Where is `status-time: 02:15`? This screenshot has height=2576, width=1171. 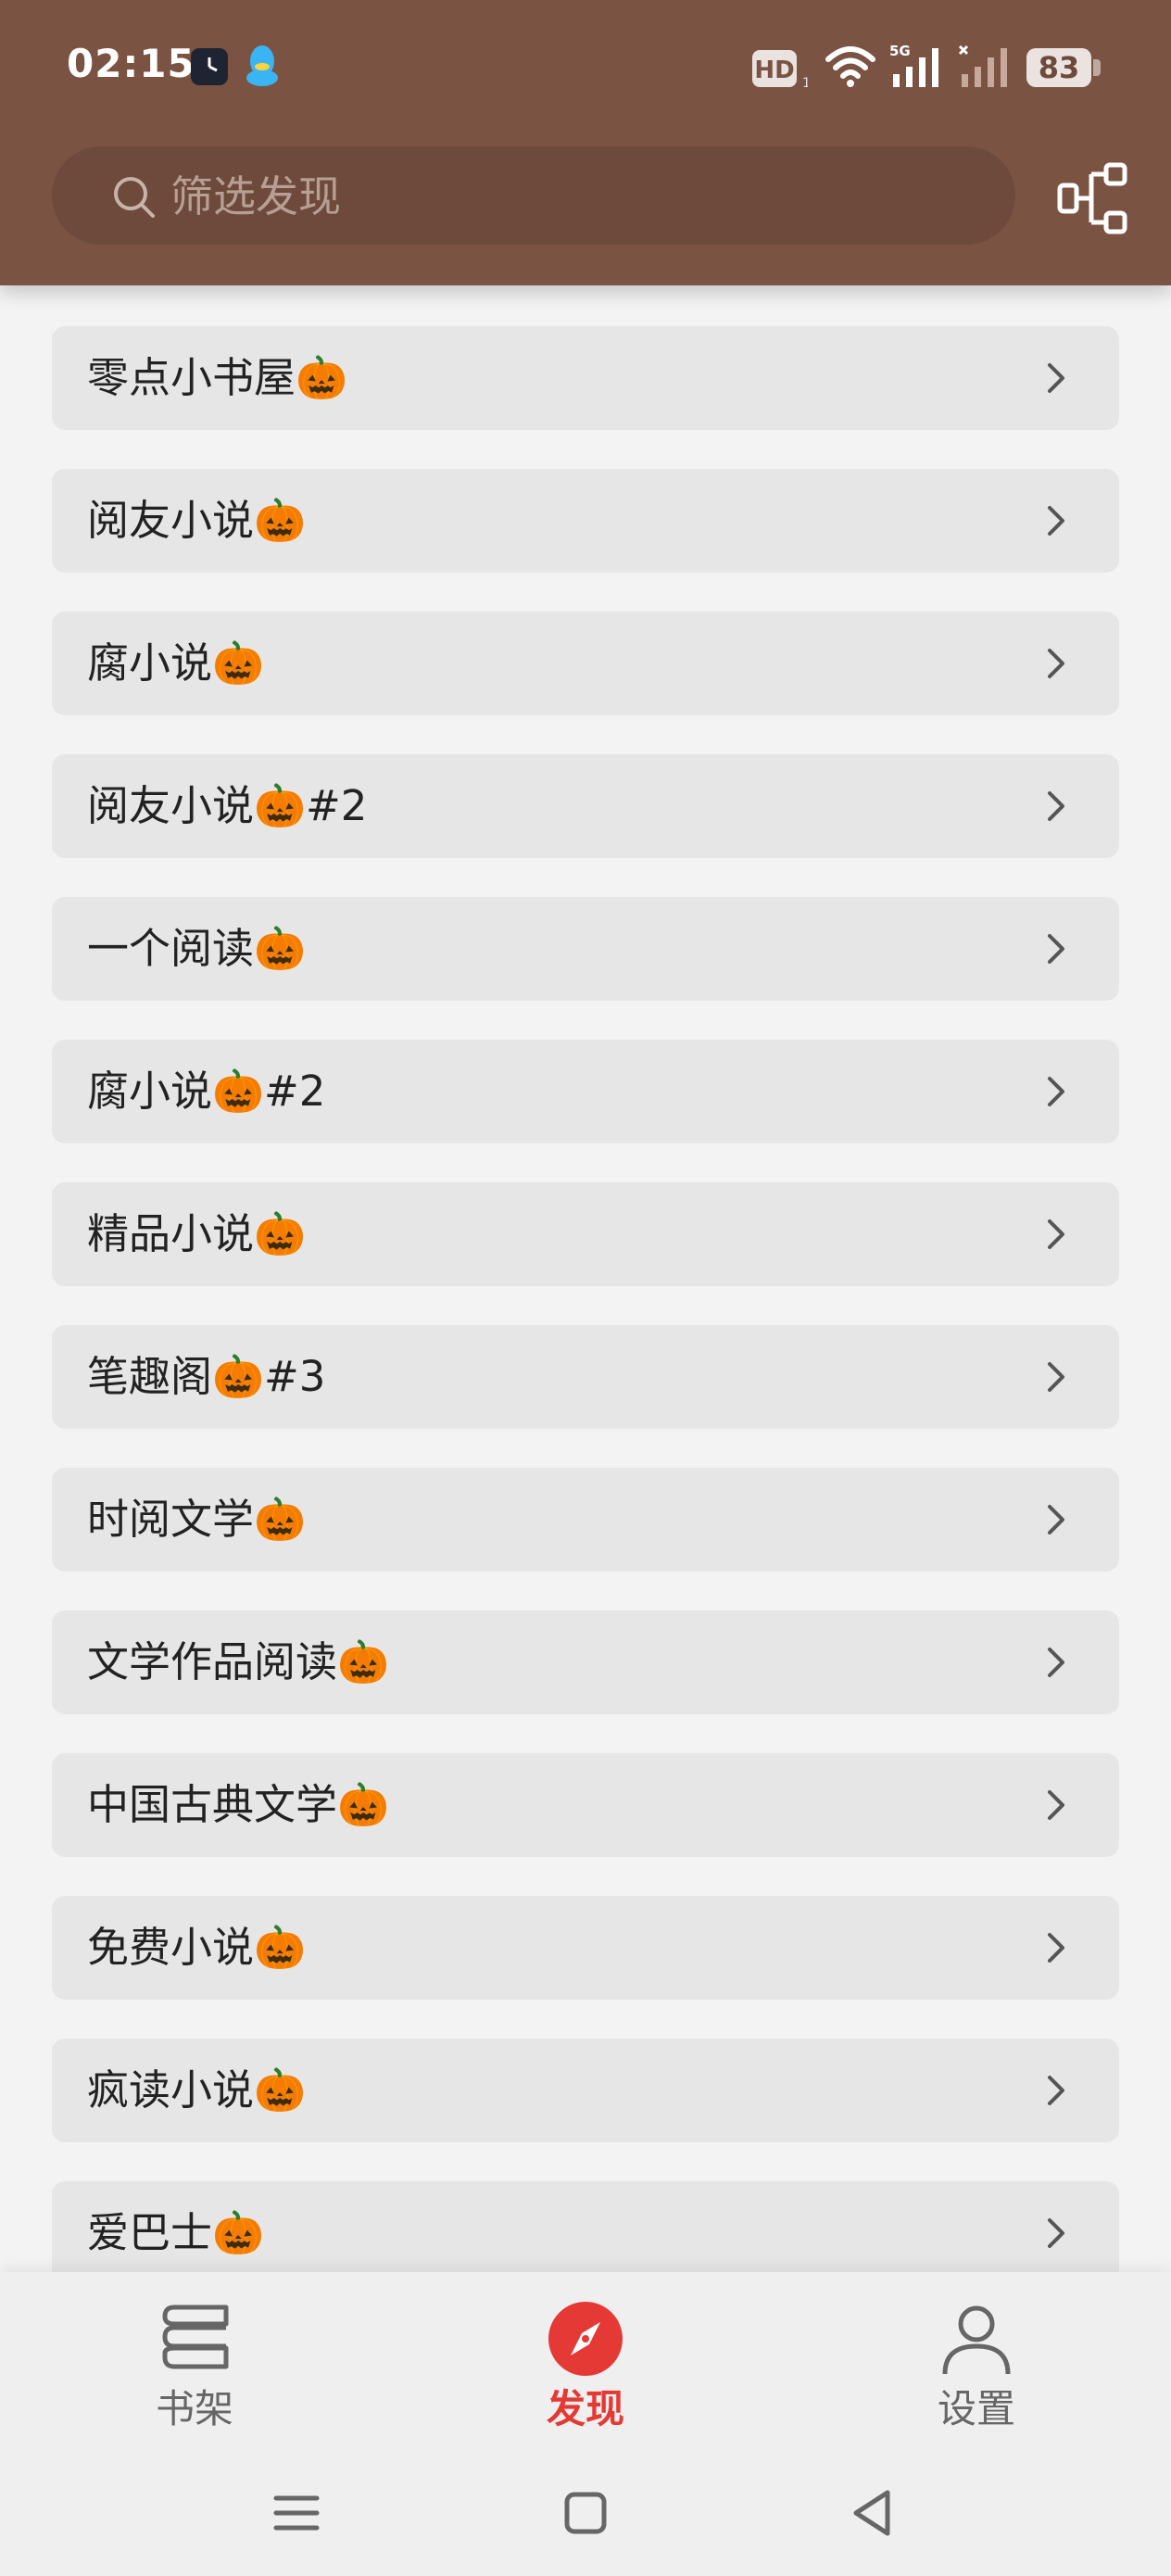 status-time: 02:15 is located at coordinates (131, 64).